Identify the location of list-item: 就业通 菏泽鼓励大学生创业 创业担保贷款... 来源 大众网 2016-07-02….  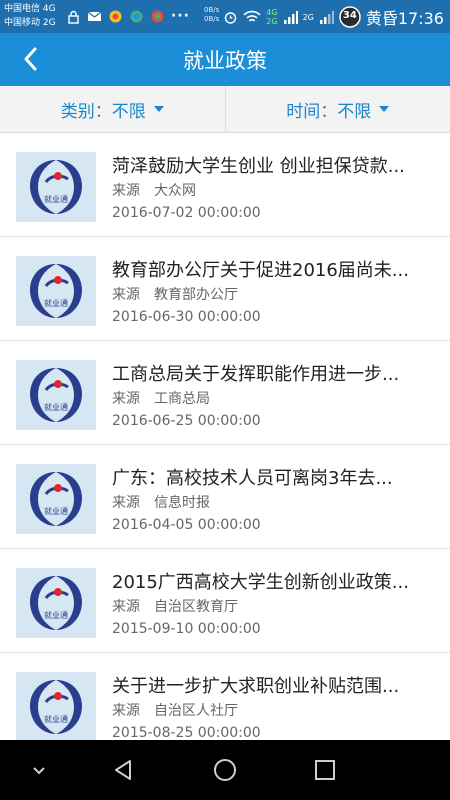
(225, 185).